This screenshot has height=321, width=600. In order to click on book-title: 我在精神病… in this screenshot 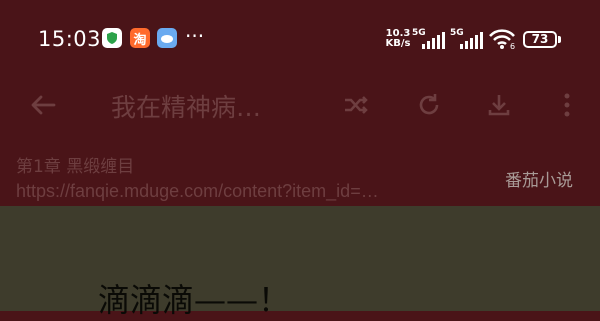, I will do `click(186, 107)`.